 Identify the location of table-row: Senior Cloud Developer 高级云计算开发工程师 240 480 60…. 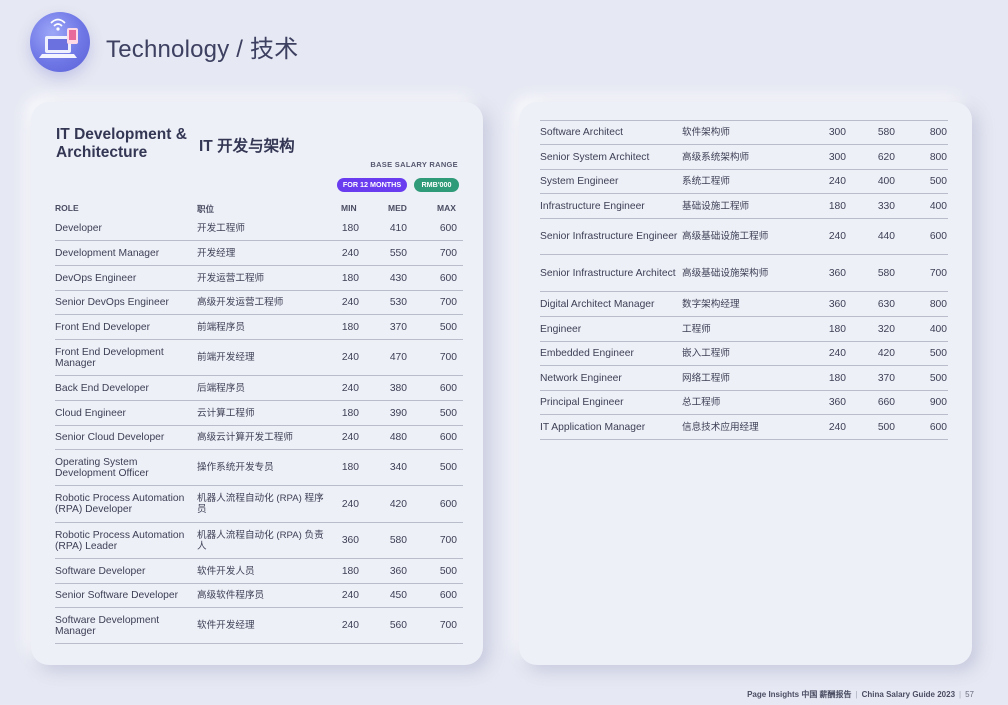
(259, 438).